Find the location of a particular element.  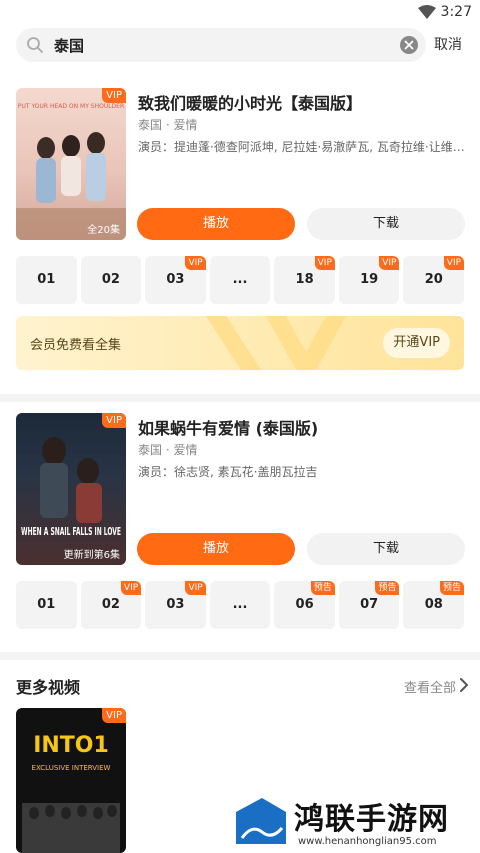

site-watermark: 鸿联手游网 www.henanhonglian95.com is located at coordinates (356, 822).